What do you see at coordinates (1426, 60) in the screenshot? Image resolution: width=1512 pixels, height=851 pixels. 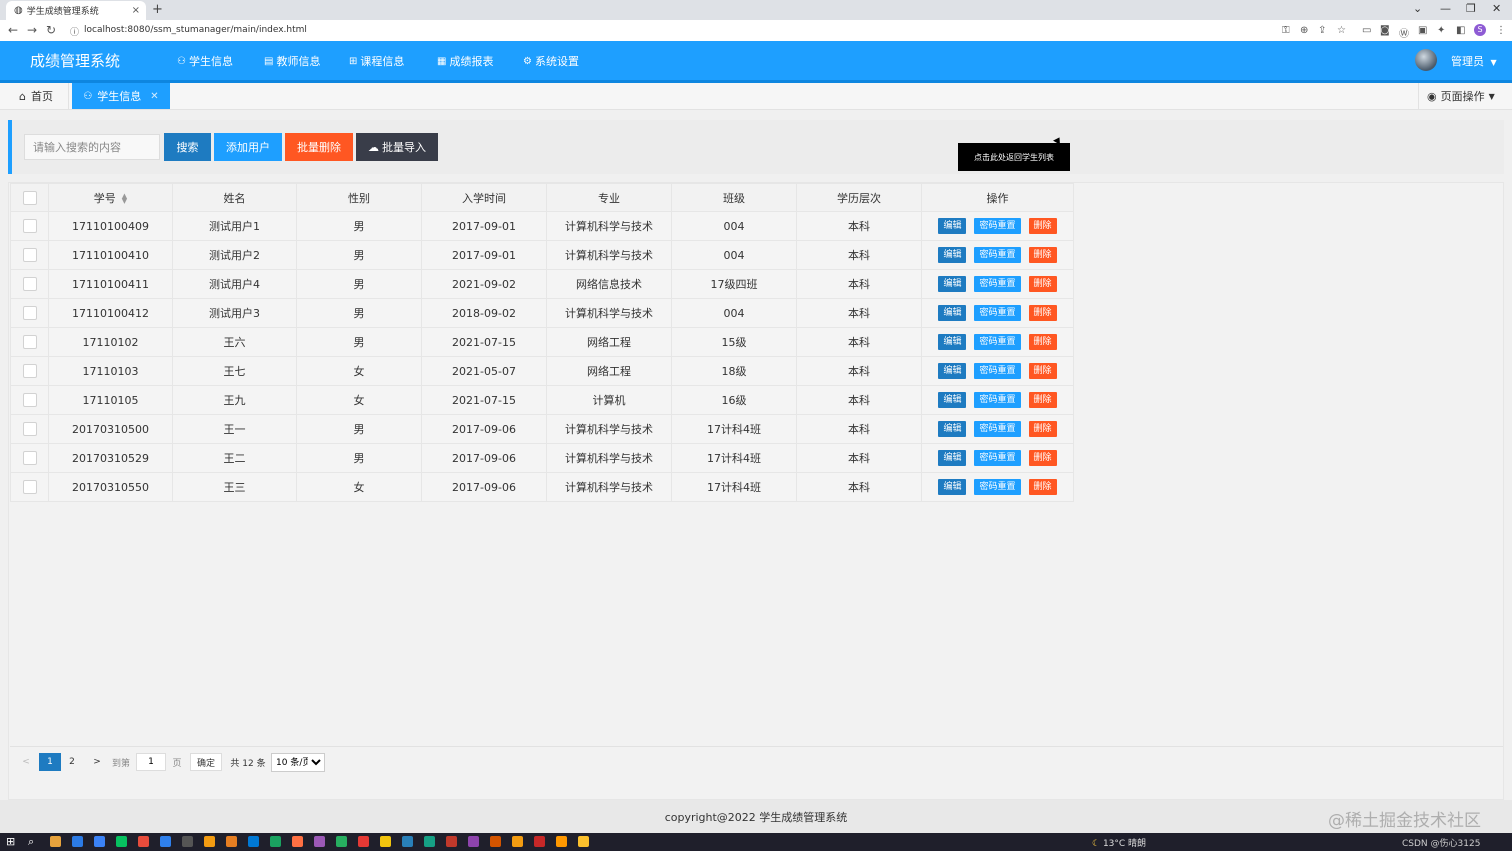 I see `user-avatar` at bounding box center [1426, 60].